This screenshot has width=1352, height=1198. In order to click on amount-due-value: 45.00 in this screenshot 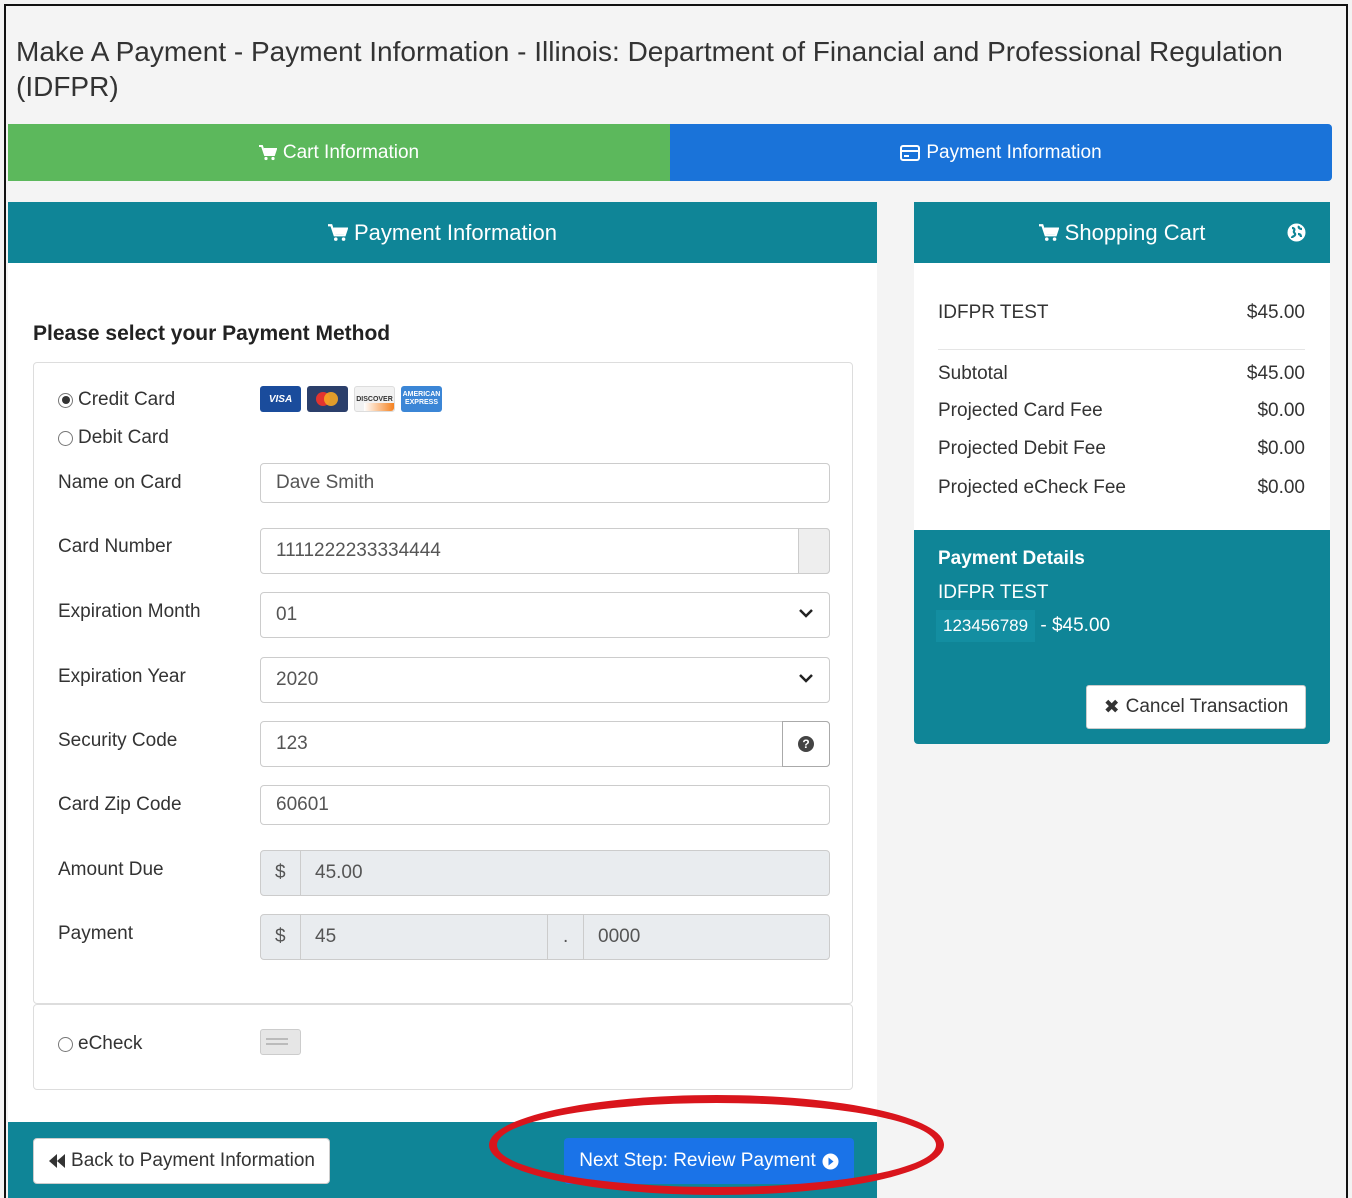, I will do `click(339, 872)`.